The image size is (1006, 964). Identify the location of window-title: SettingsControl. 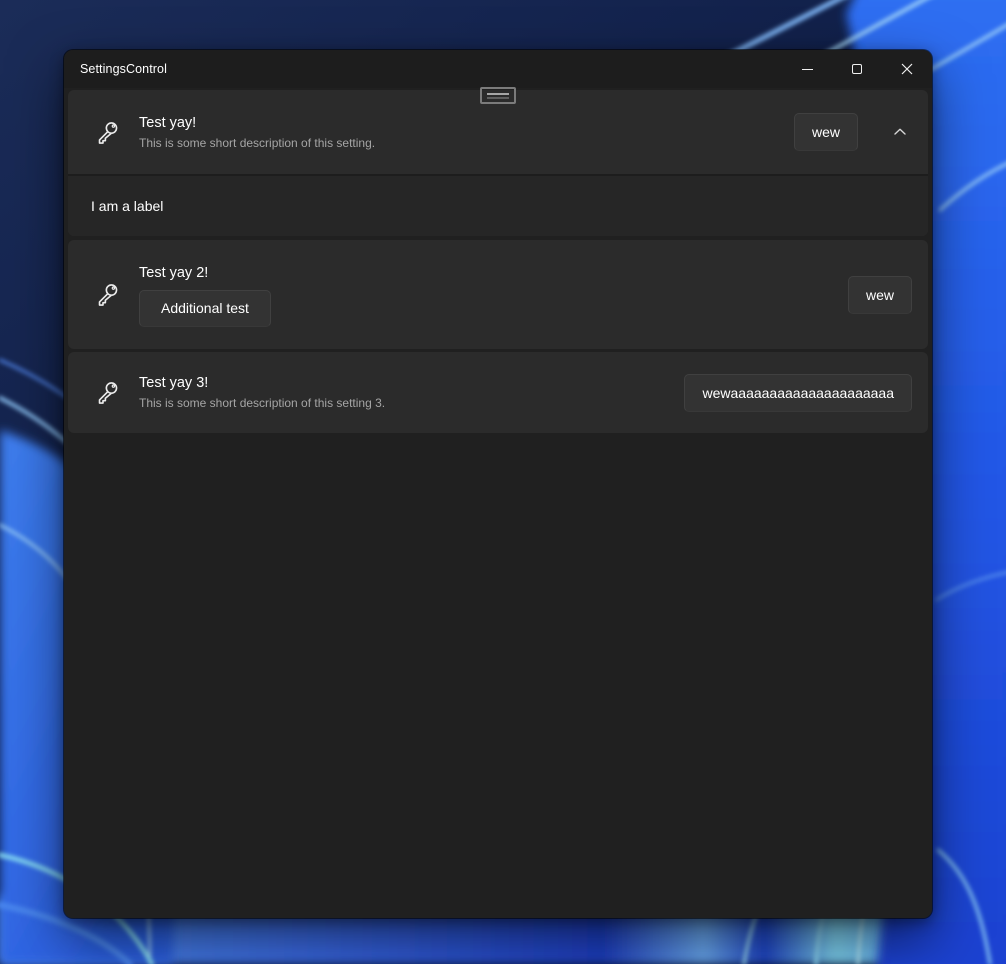
(123, 69).